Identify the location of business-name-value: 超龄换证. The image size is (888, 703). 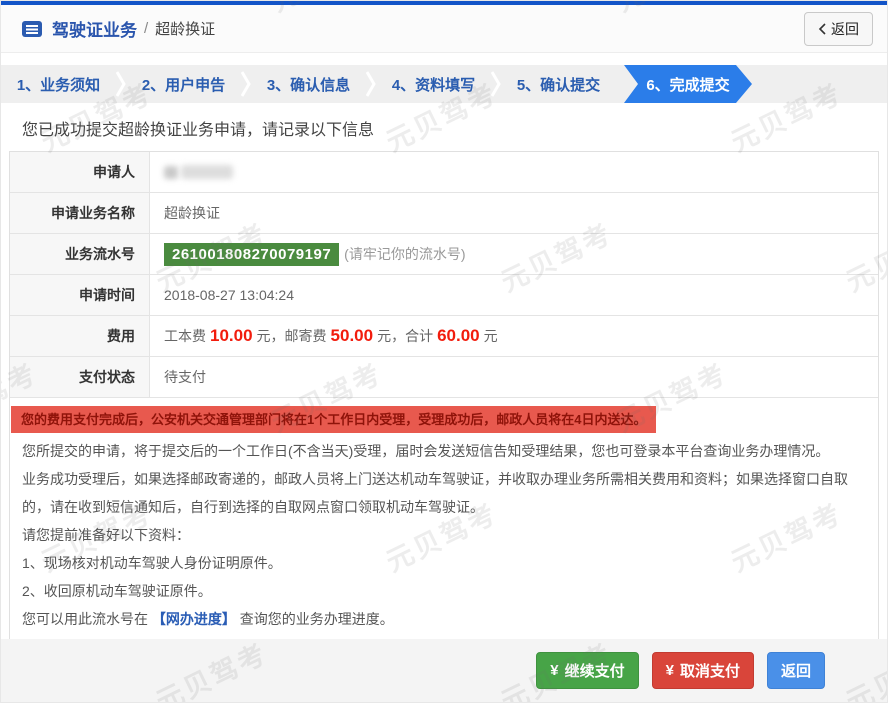
(192, 213).